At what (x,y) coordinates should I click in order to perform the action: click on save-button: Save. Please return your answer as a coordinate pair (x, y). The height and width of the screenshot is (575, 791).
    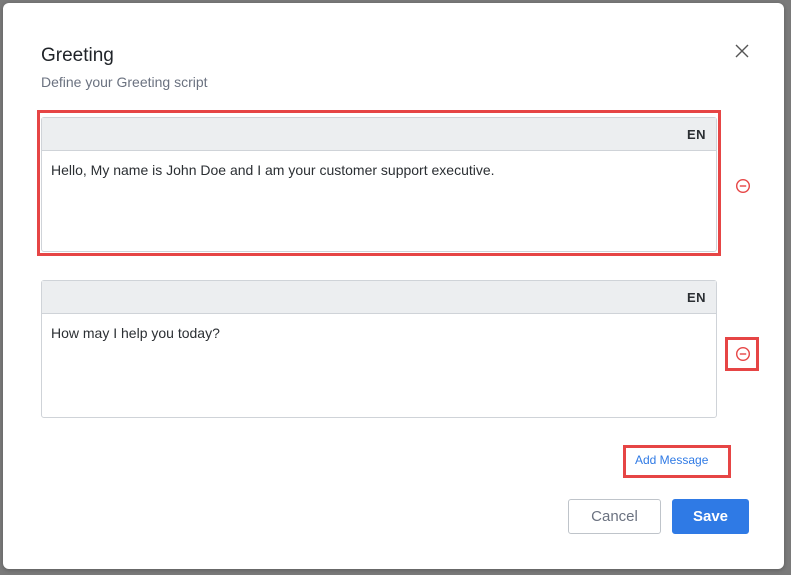
    Looking at the image, I should click on (710, 516).